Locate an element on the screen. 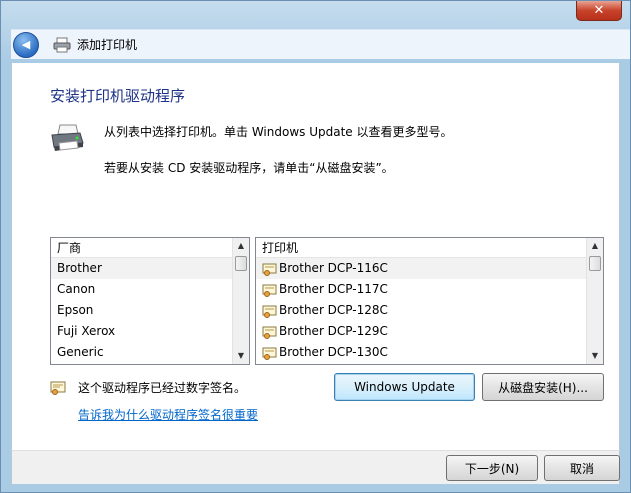  manufacturer-item: Epson is located at coordinates (150, 310).